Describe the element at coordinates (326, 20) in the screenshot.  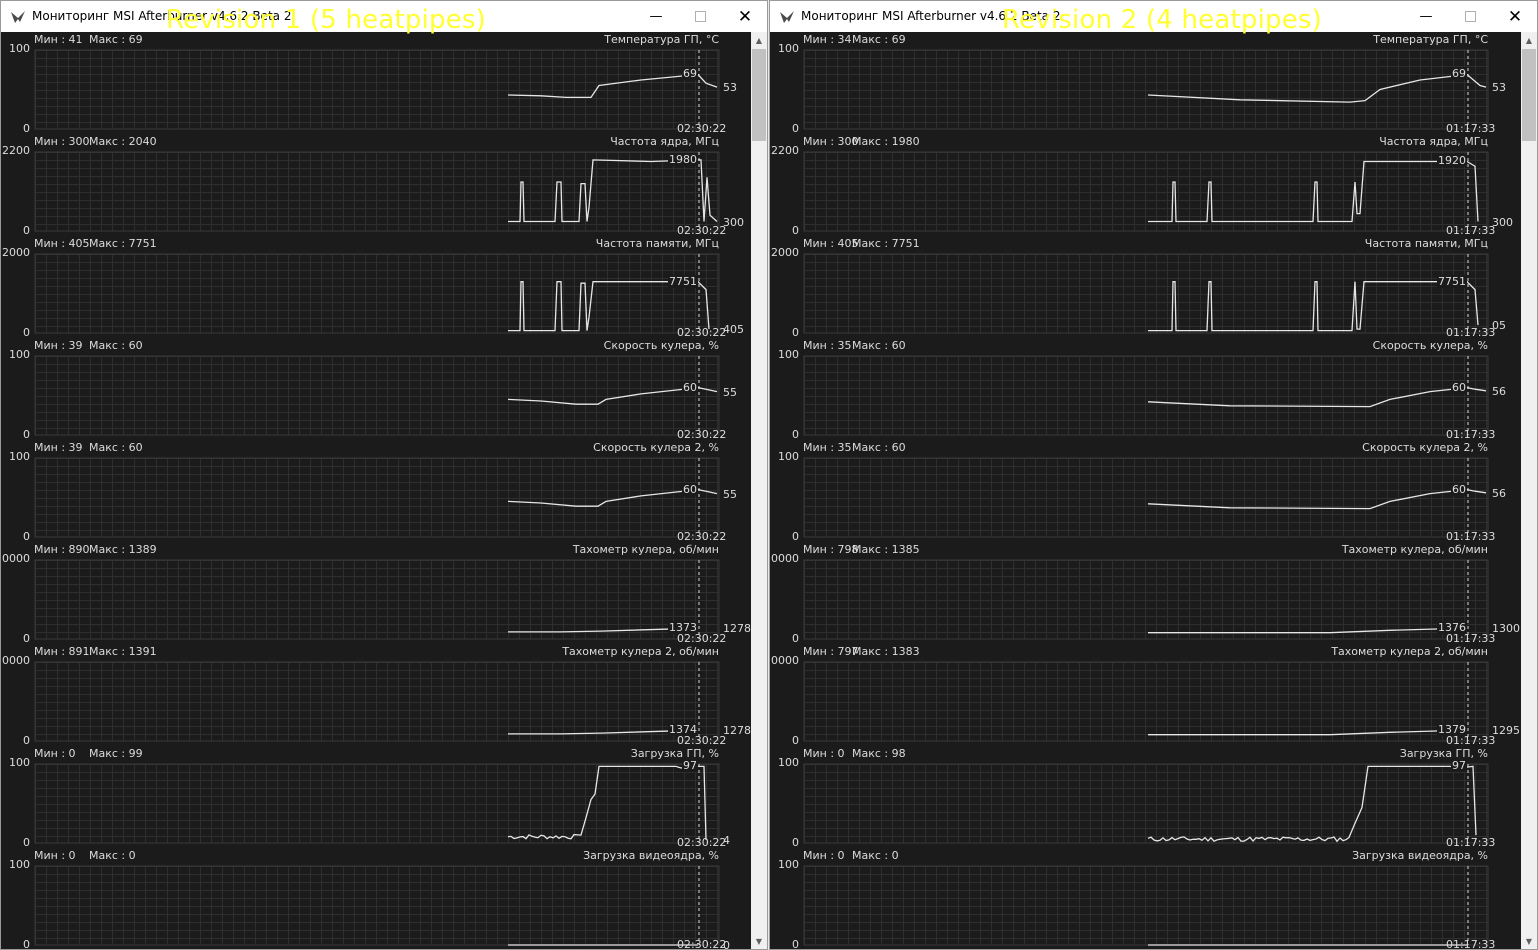
I see `revision-label: Revision 1 (5 heatpipes)` at that location.